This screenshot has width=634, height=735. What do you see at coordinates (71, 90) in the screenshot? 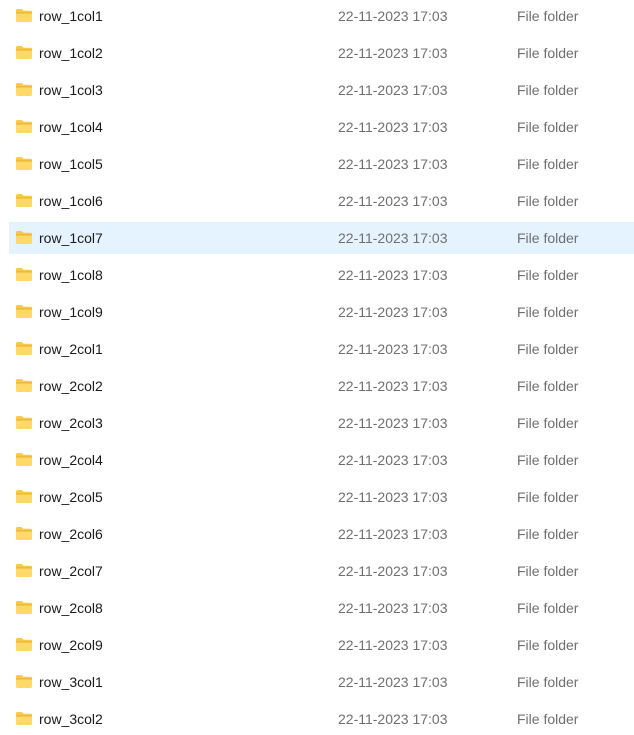
I see `file-name: row_1col3` at bounding box center [71, 90].